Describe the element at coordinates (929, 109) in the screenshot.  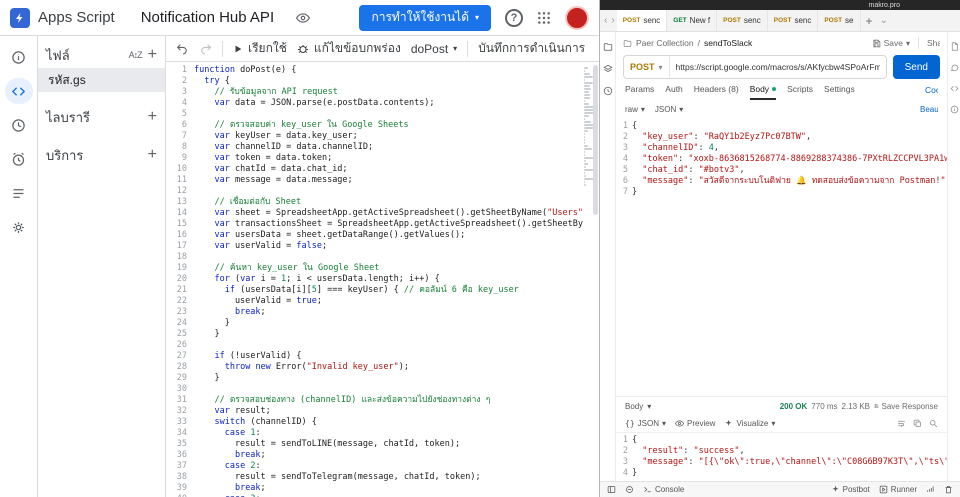
I see `beautify-button: Beautify` at that location.